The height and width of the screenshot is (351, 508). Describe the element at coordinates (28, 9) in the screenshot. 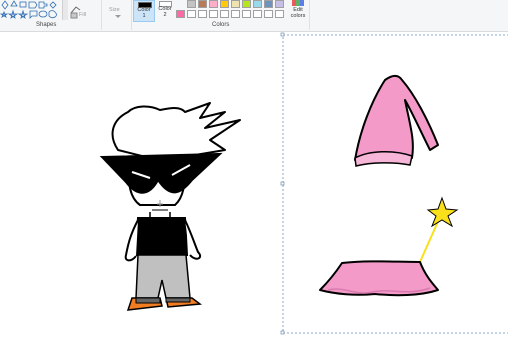

I see `shapes-gallery-icons` at that location.